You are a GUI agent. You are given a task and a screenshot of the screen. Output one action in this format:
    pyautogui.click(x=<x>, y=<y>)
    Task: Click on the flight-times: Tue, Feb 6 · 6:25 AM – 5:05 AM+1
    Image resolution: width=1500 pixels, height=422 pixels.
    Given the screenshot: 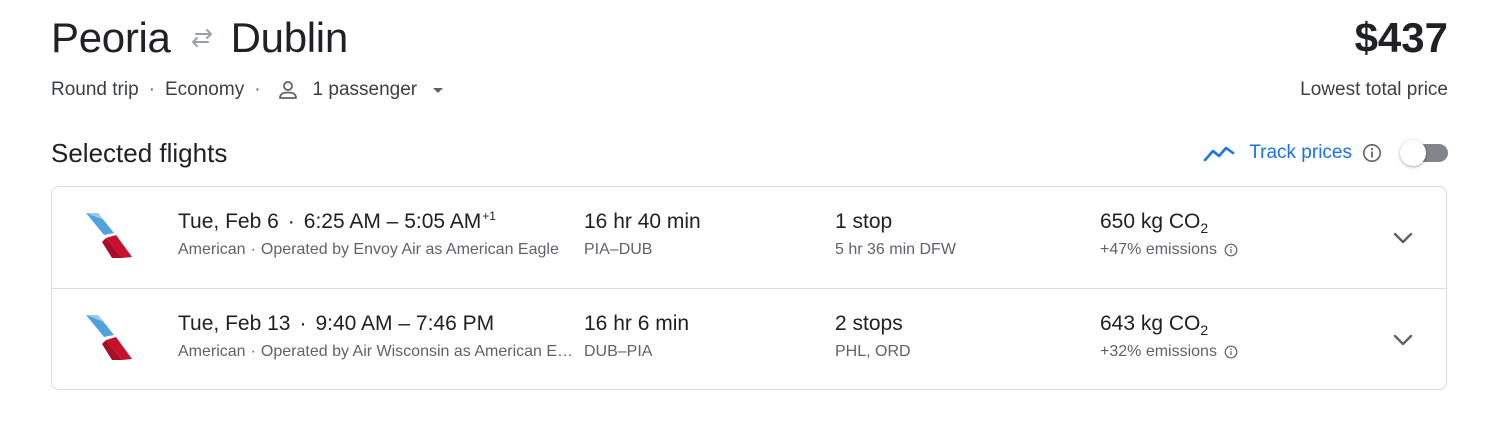 What is the action you would take?
    pyautogui.click(x=337, y=221)
    